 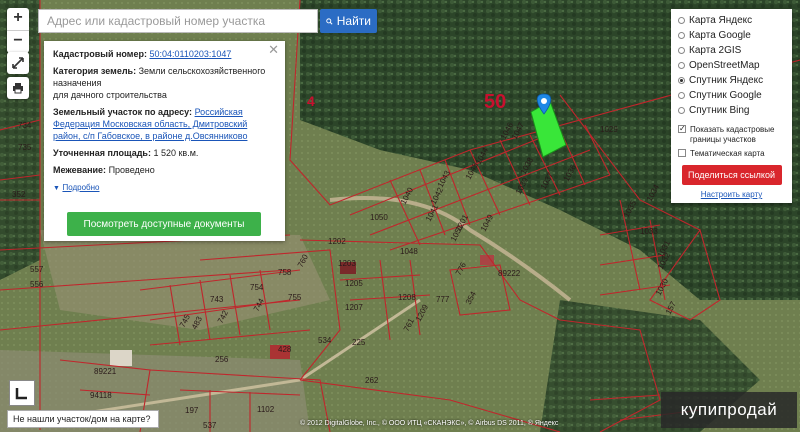 I want to click on plot-label: 777, so click(x=443, y=299).